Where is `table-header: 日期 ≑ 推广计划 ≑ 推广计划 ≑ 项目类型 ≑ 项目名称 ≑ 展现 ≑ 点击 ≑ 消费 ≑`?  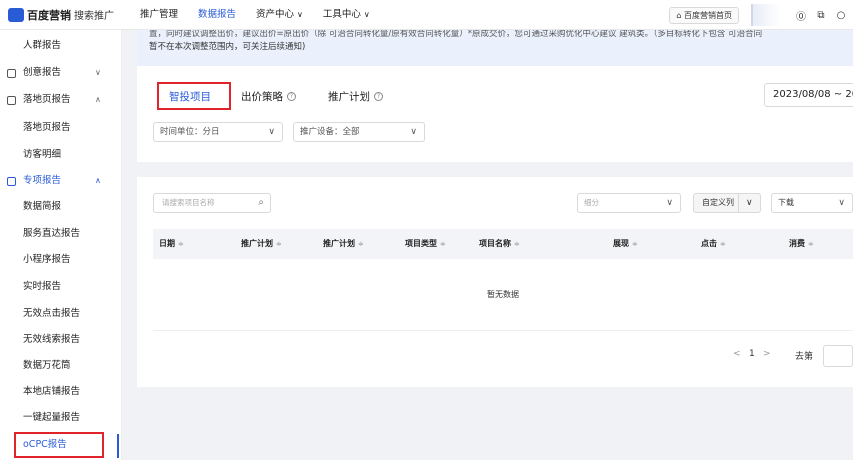
table-header: 日期 ≑ 推广计划 ≑ 推广计划 ≑ 项目类型 ≑ 项目名称 ≑ 展现 ≑ 点击 ≑ 消费 ≑ is located at coordinates (503, 244).